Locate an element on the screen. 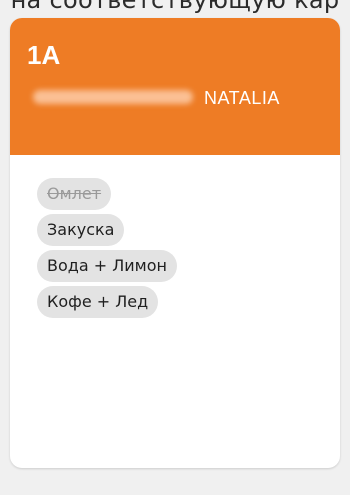 The image size is (350, 495). blurred-passenger-surname is located at coordinates (113, 97).